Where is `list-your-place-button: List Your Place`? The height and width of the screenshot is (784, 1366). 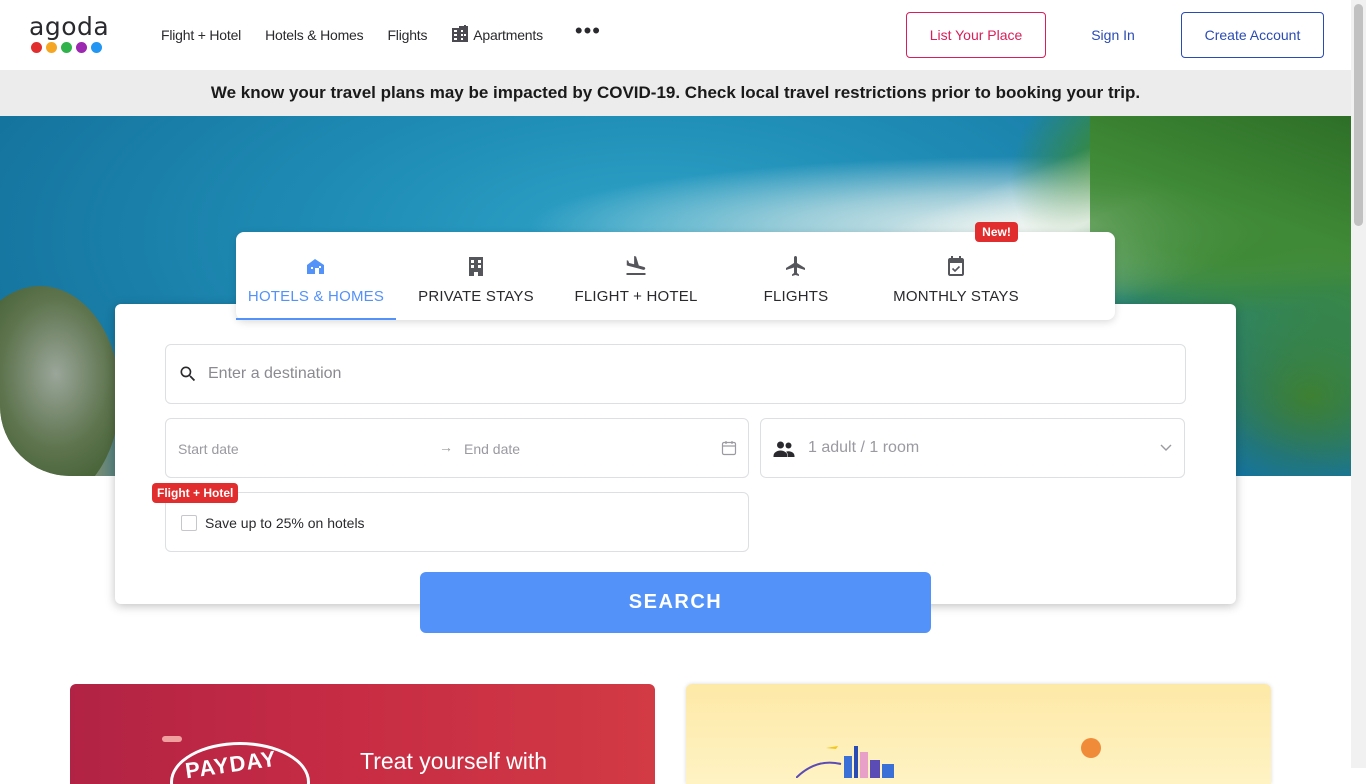 list-your-place-button: List Your Place is located at coordinates (976, 35).